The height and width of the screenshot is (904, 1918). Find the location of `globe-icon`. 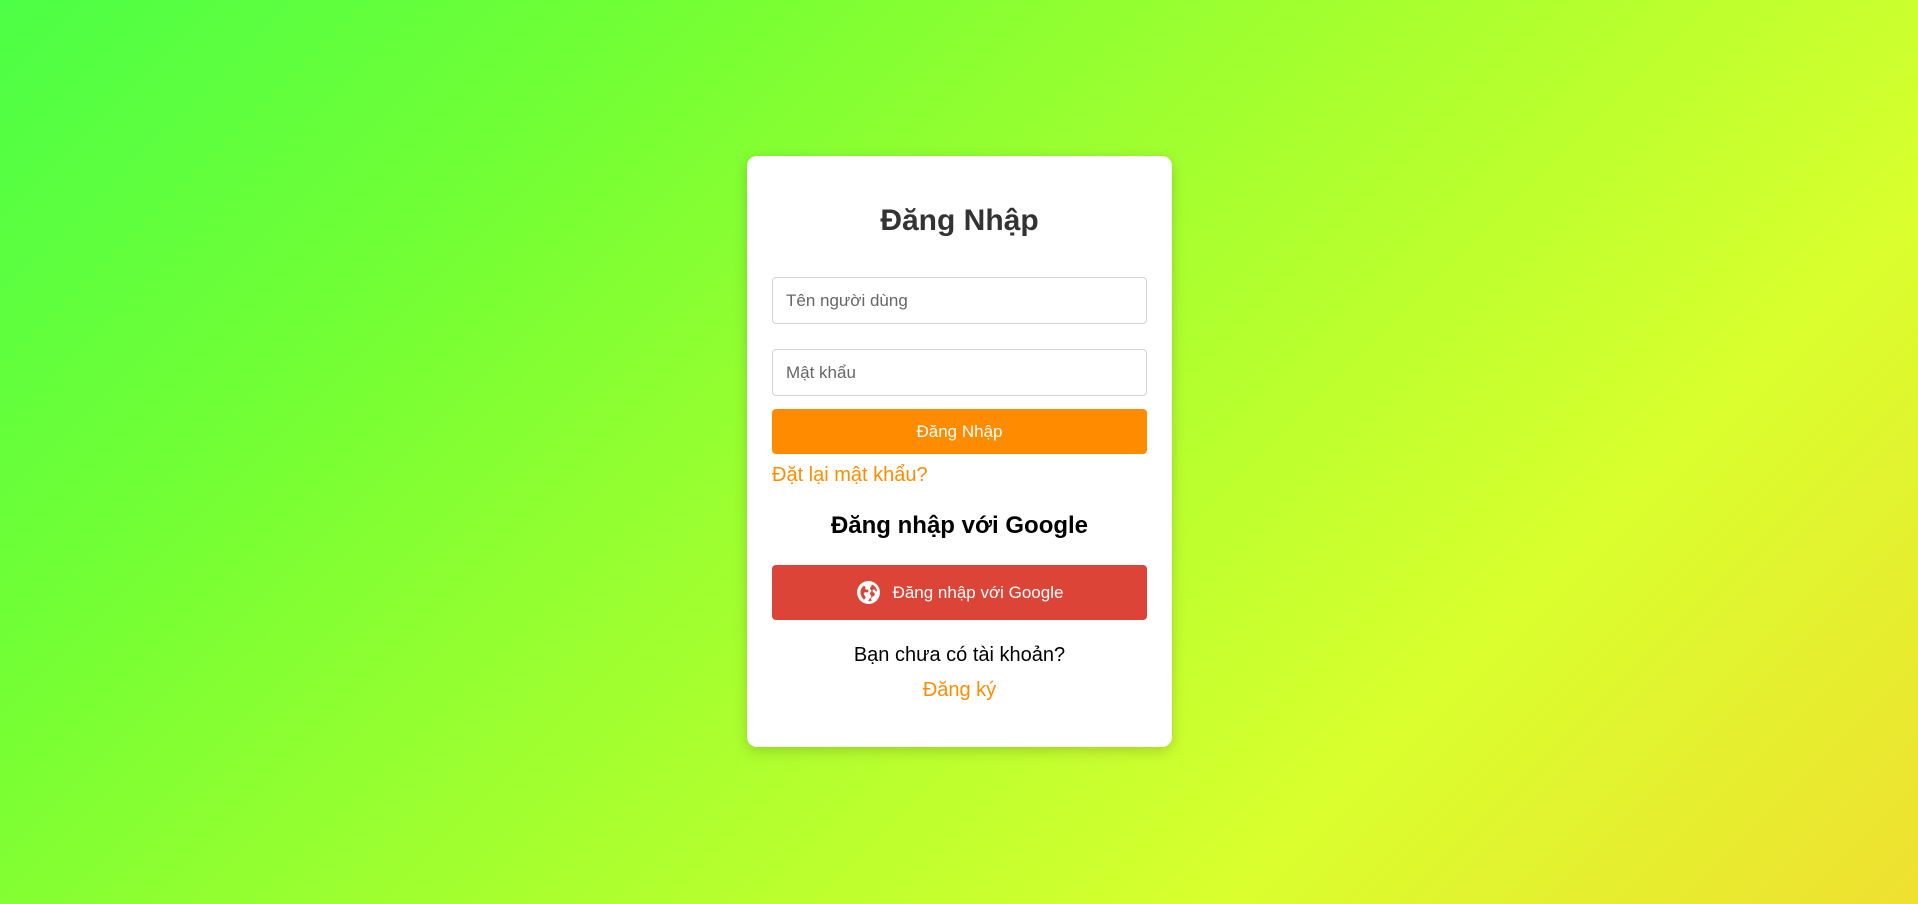

globe-icon is located at coordinates (868, 592).